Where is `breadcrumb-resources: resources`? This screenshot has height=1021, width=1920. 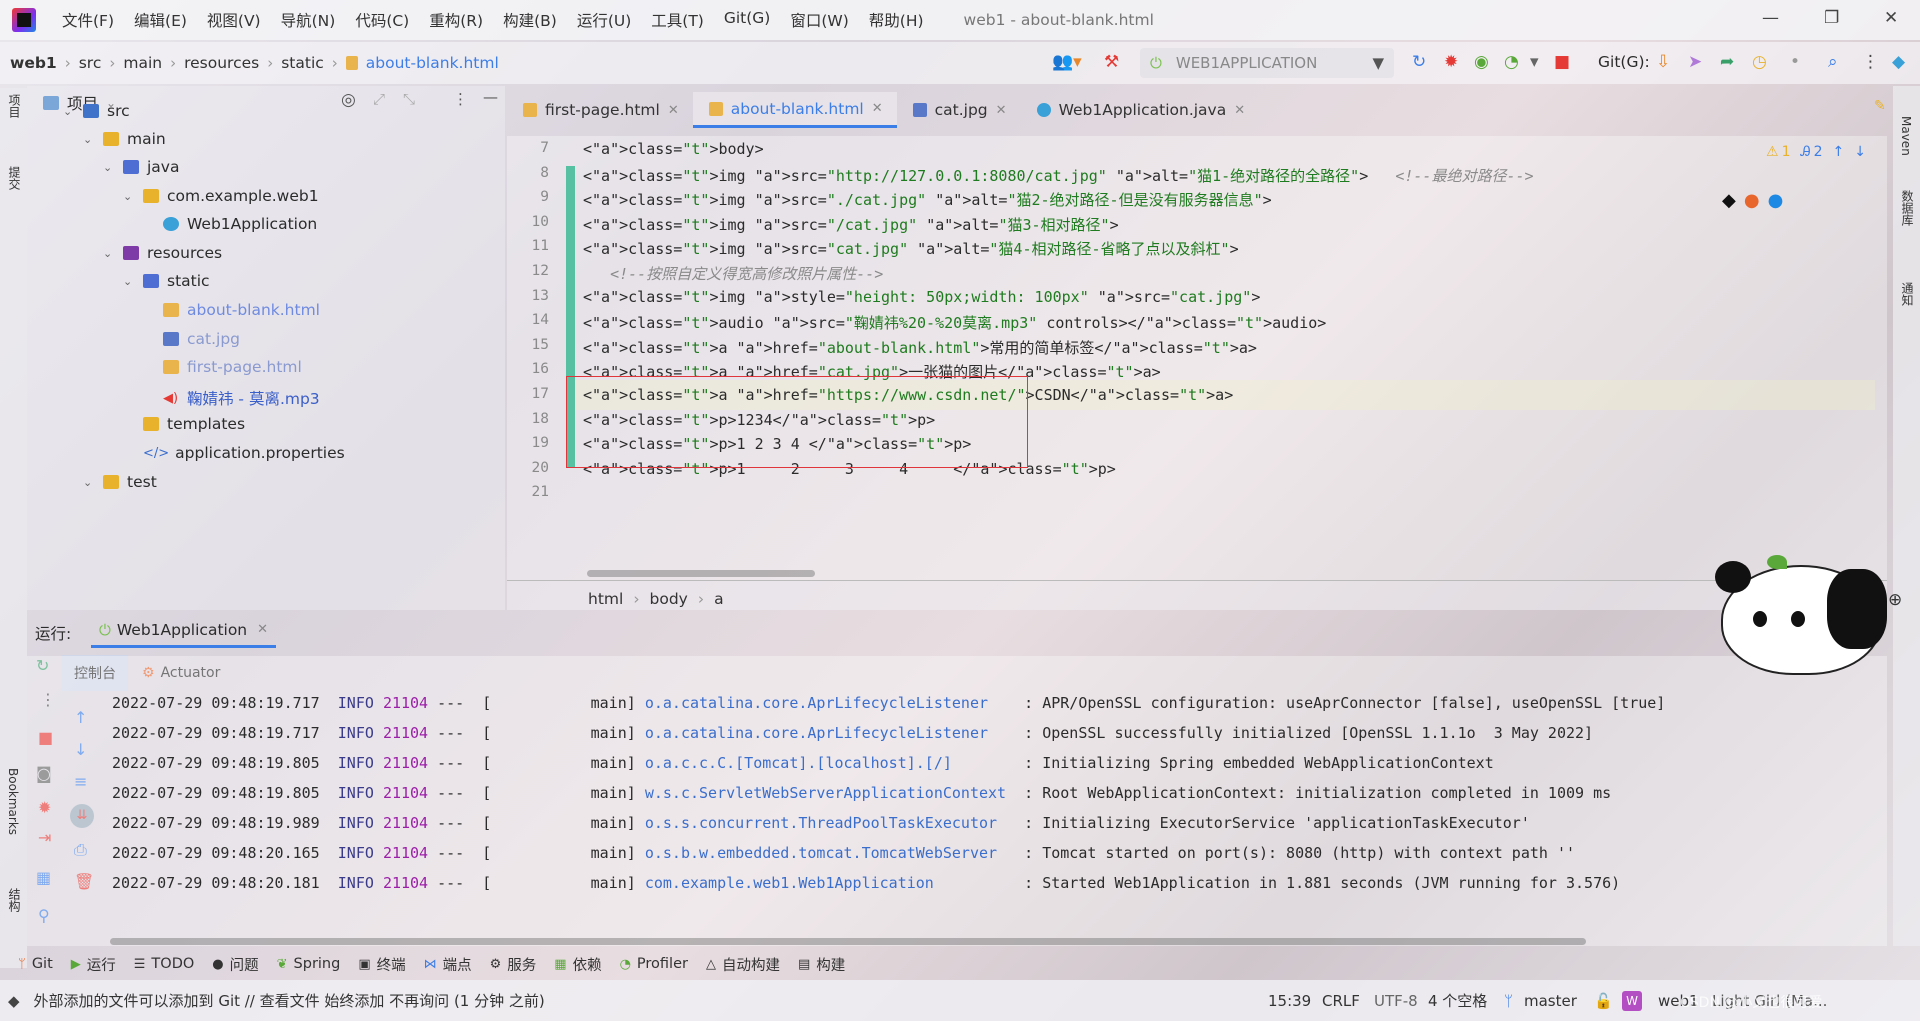
breadcrumb-resources: resources is located at coordinates (221, 63).